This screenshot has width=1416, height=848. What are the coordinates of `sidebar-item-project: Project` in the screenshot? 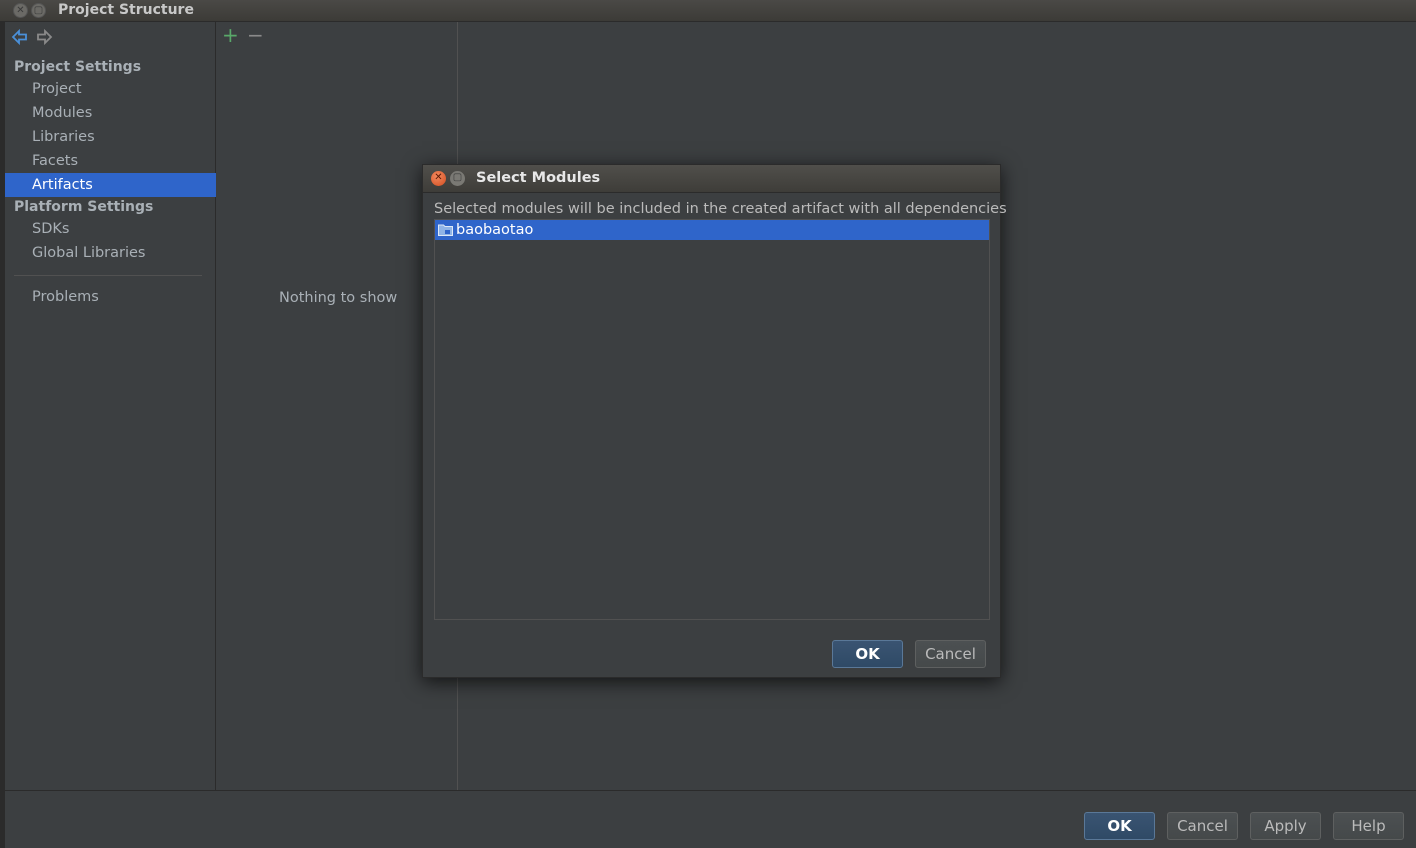 It's located at (110, 89).